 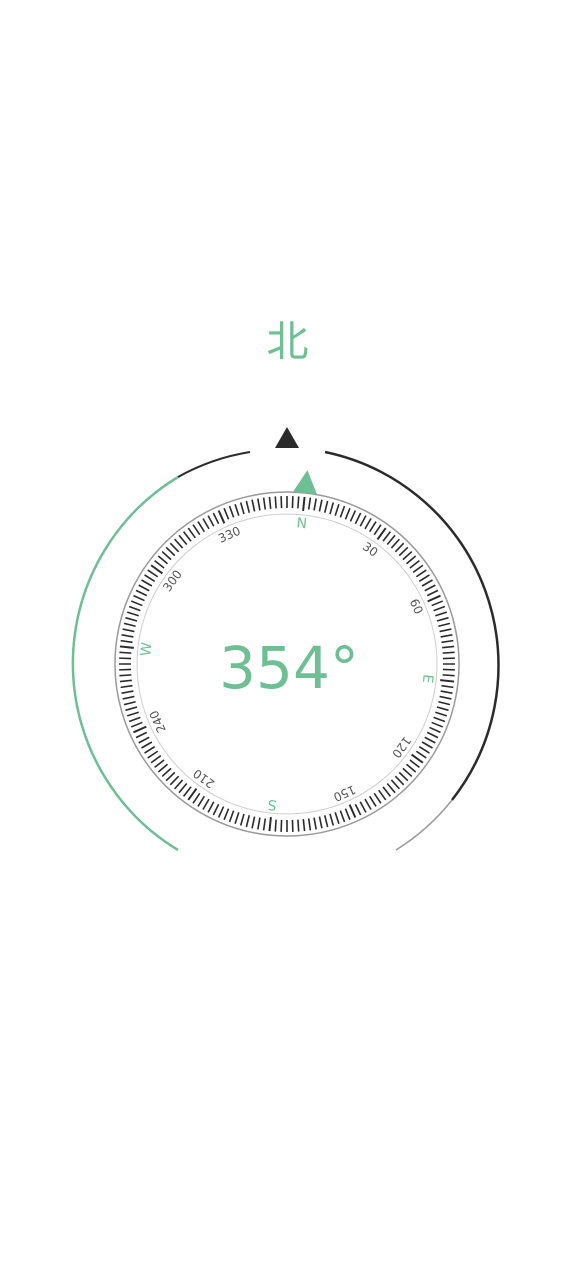 I want to click on outer-arc-bottom-right, so click(x=424, y=825).